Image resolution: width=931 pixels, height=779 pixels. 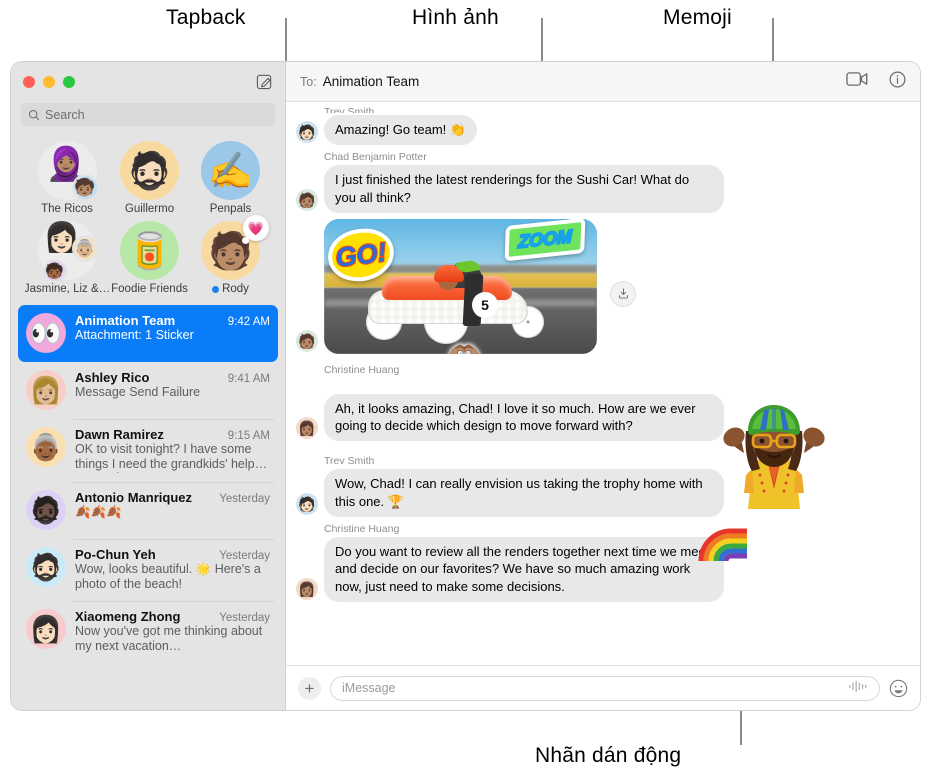 What do you see at coordinates (65, 114) in the screenshot?
I see `search-placeholder: Search` at bounding box center [65, 114].